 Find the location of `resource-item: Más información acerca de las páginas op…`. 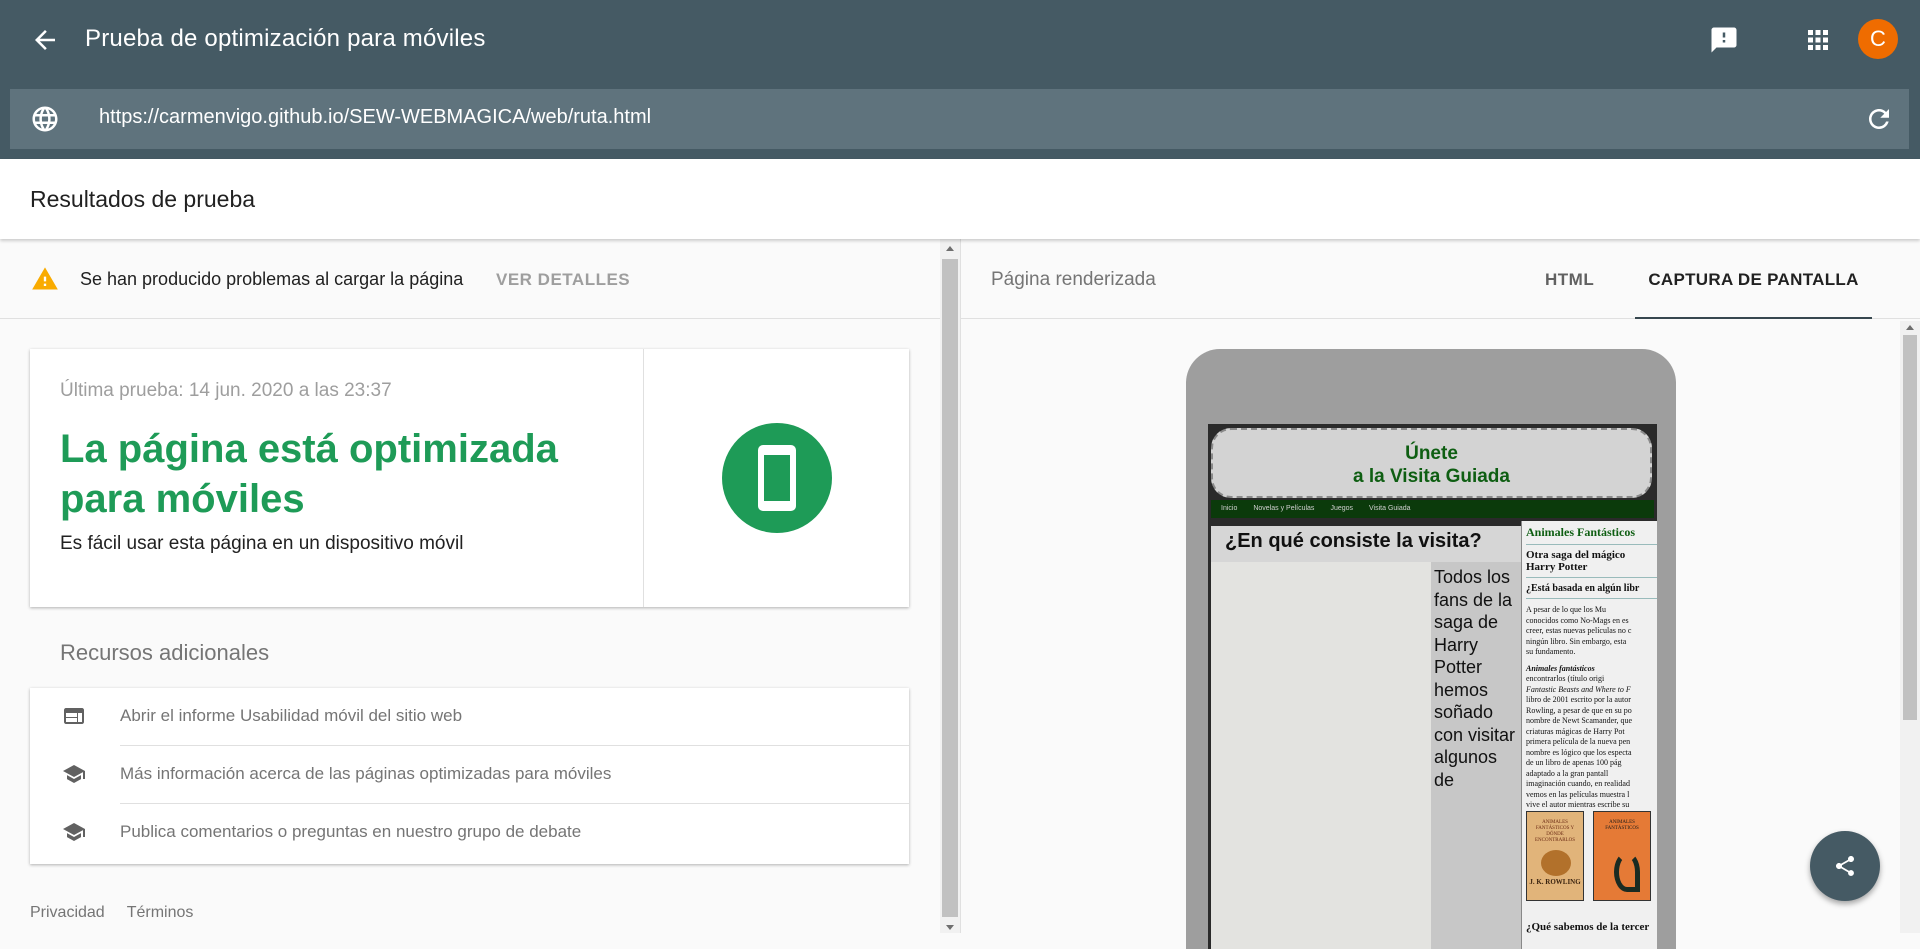

resource-item: Más información acerca de las páginas op… is located at coordinates (469, 775).